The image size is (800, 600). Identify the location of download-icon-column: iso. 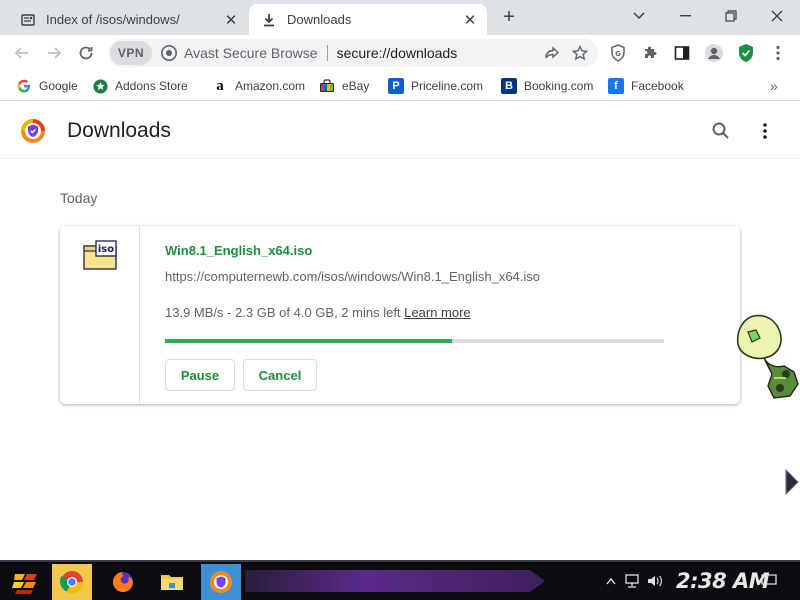
(100, 315).